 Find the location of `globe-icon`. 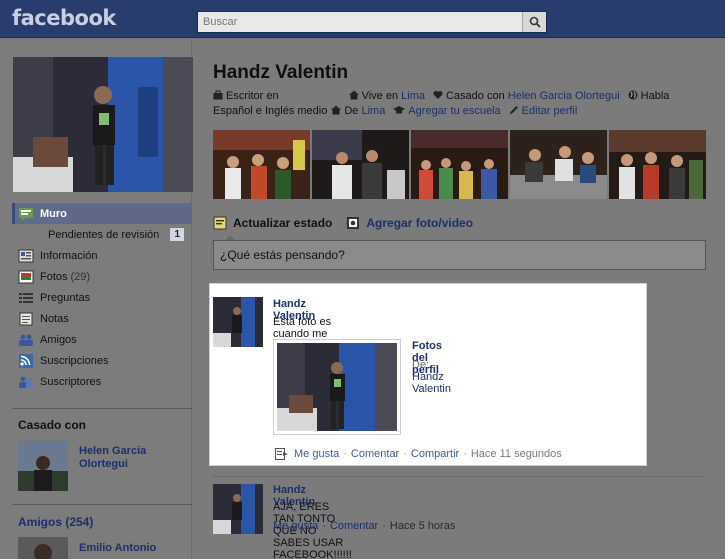

globe-icon is located at coordinates (633, 95).